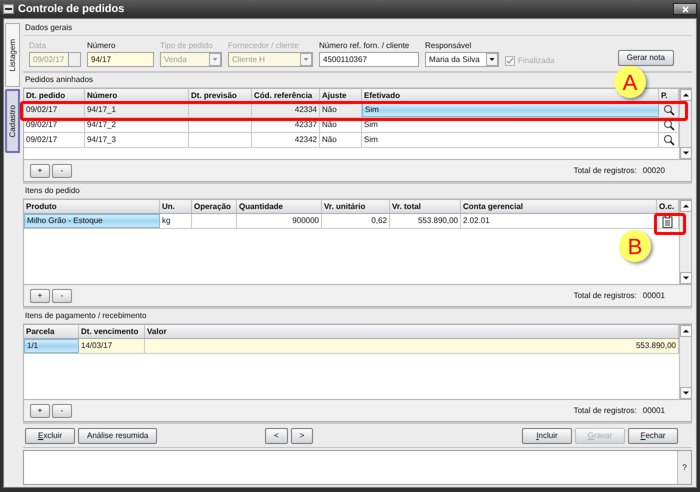 This screenshot has width=700, height=492. I want to click on help-button: ?, so click(684, 467).